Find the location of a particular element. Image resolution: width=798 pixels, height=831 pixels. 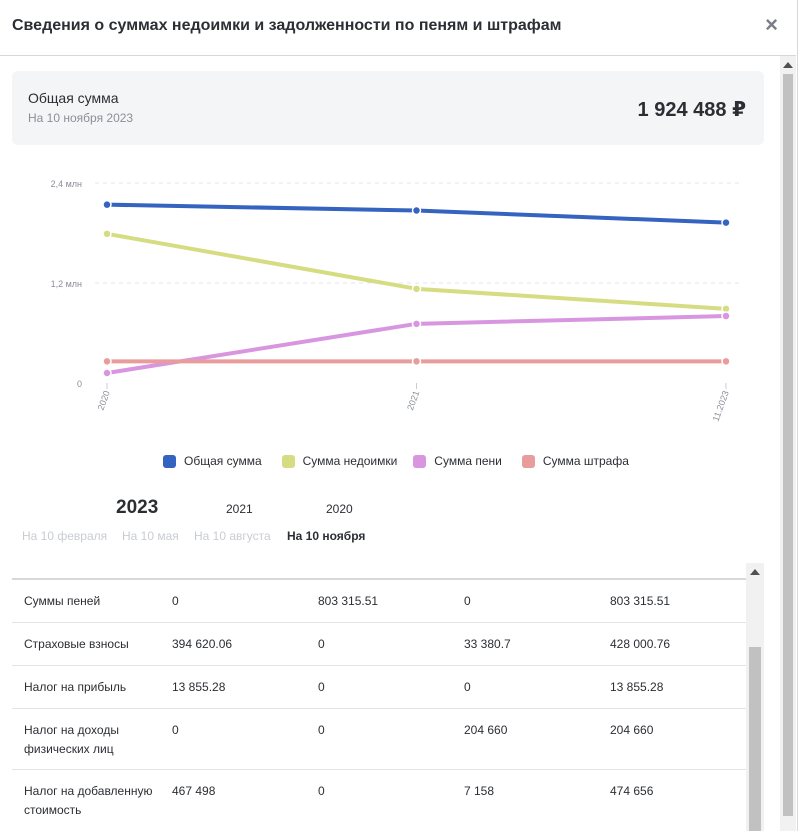

legend-label-arrears: Сумма недоимки is located at coordinates (350, 461).